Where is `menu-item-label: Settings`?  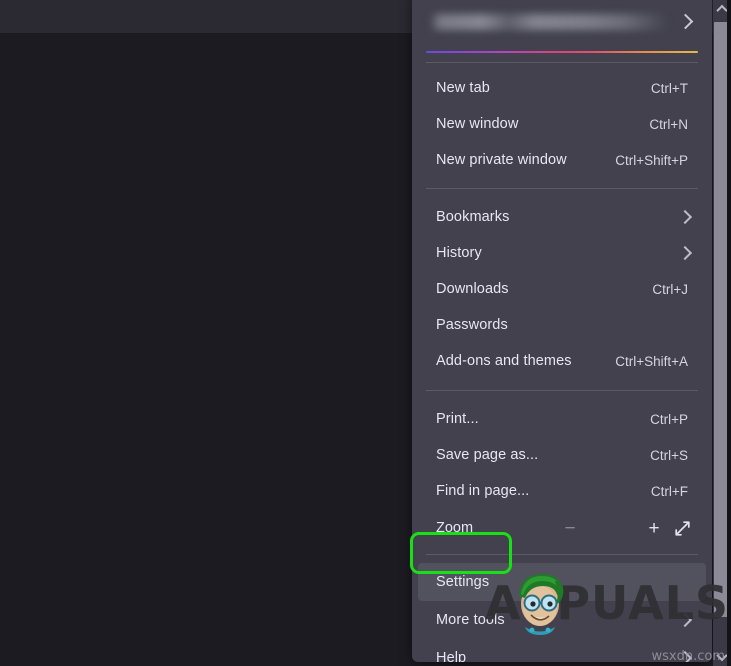 menu-item-label: Settings is located at coordinates (463, 582).